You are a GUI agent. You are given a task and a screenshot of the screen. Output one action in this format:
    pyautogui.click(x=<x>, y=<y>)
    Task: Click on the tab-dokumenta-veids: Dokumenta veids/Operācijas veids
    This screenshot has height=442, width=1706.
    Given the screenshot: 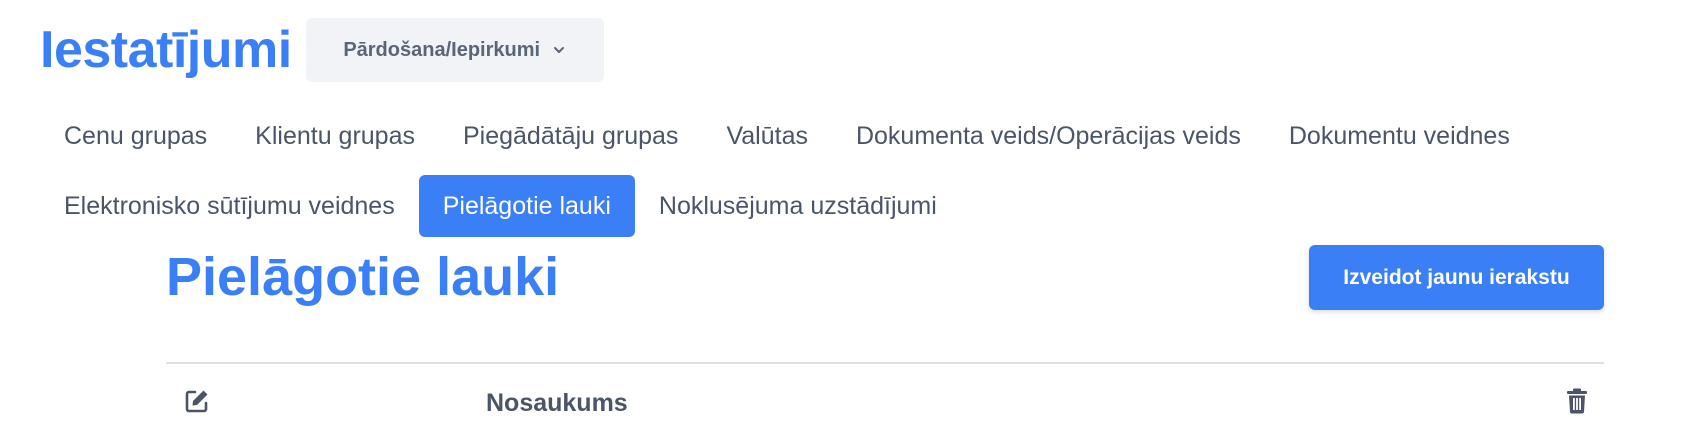 What is the action you would take?
    pyautogui.click(x=1048, y=136)
    